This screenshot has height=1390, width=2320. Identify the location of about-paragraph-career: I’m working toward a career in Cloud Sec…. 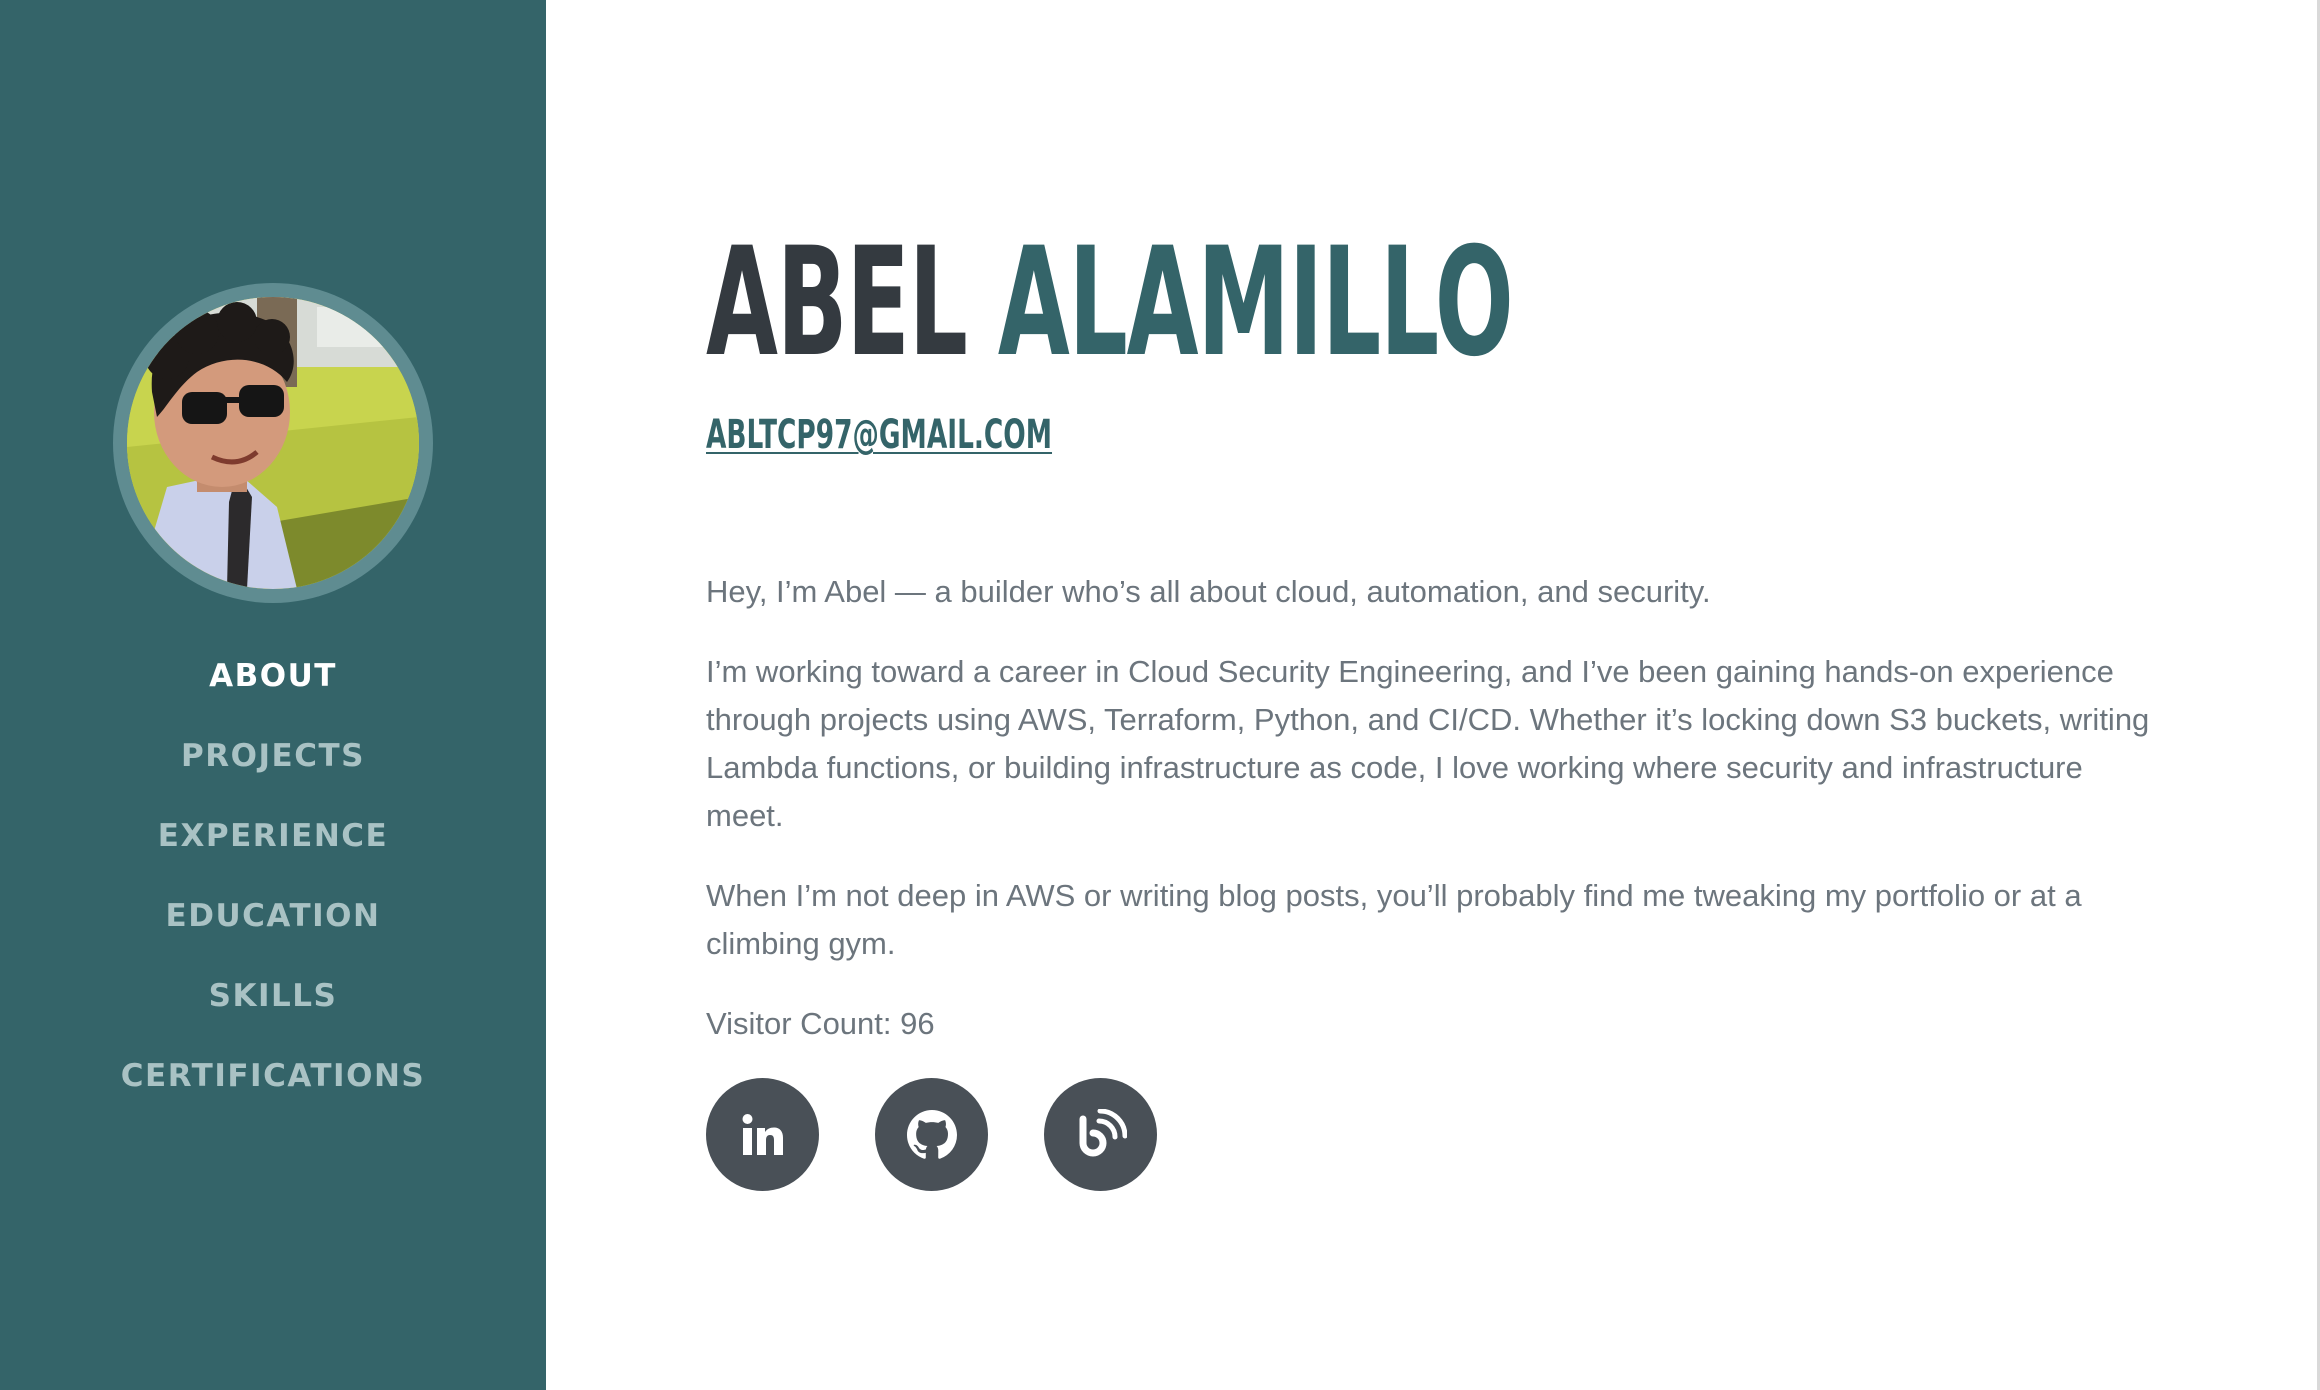
(1428, 743).